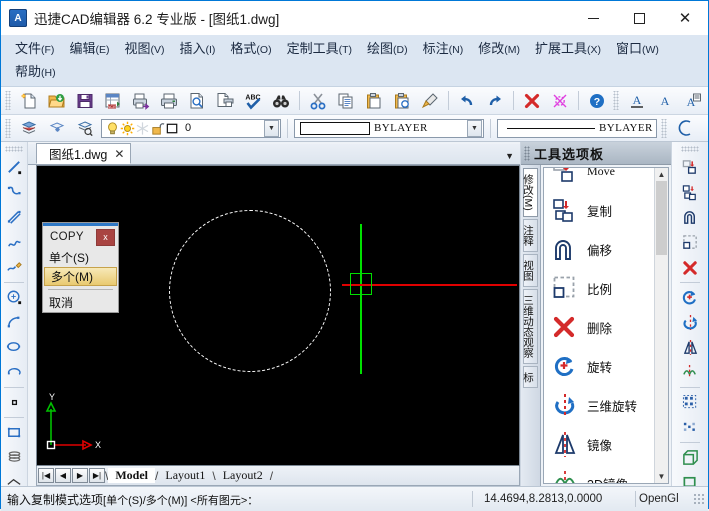 The height and width of the screenshot is (511, 709). Describe the element at coordinates (599, 405) in the screenshot. I see `palette-item-rotate3d: 三维旋转` at that location.